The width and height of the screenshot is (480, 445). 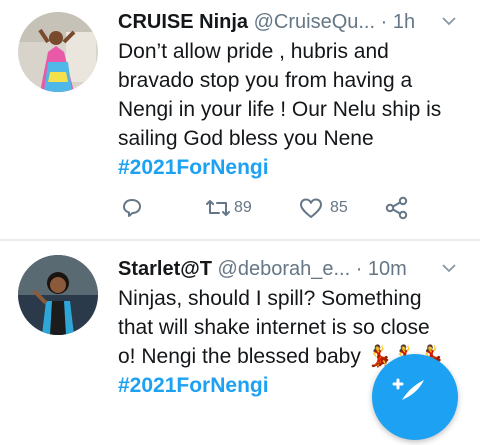 What do you see at coordinates (292, 167) in the screenshot?
I see `hashtag-link: #2021ForNengi` at bounding box center [292, 167].